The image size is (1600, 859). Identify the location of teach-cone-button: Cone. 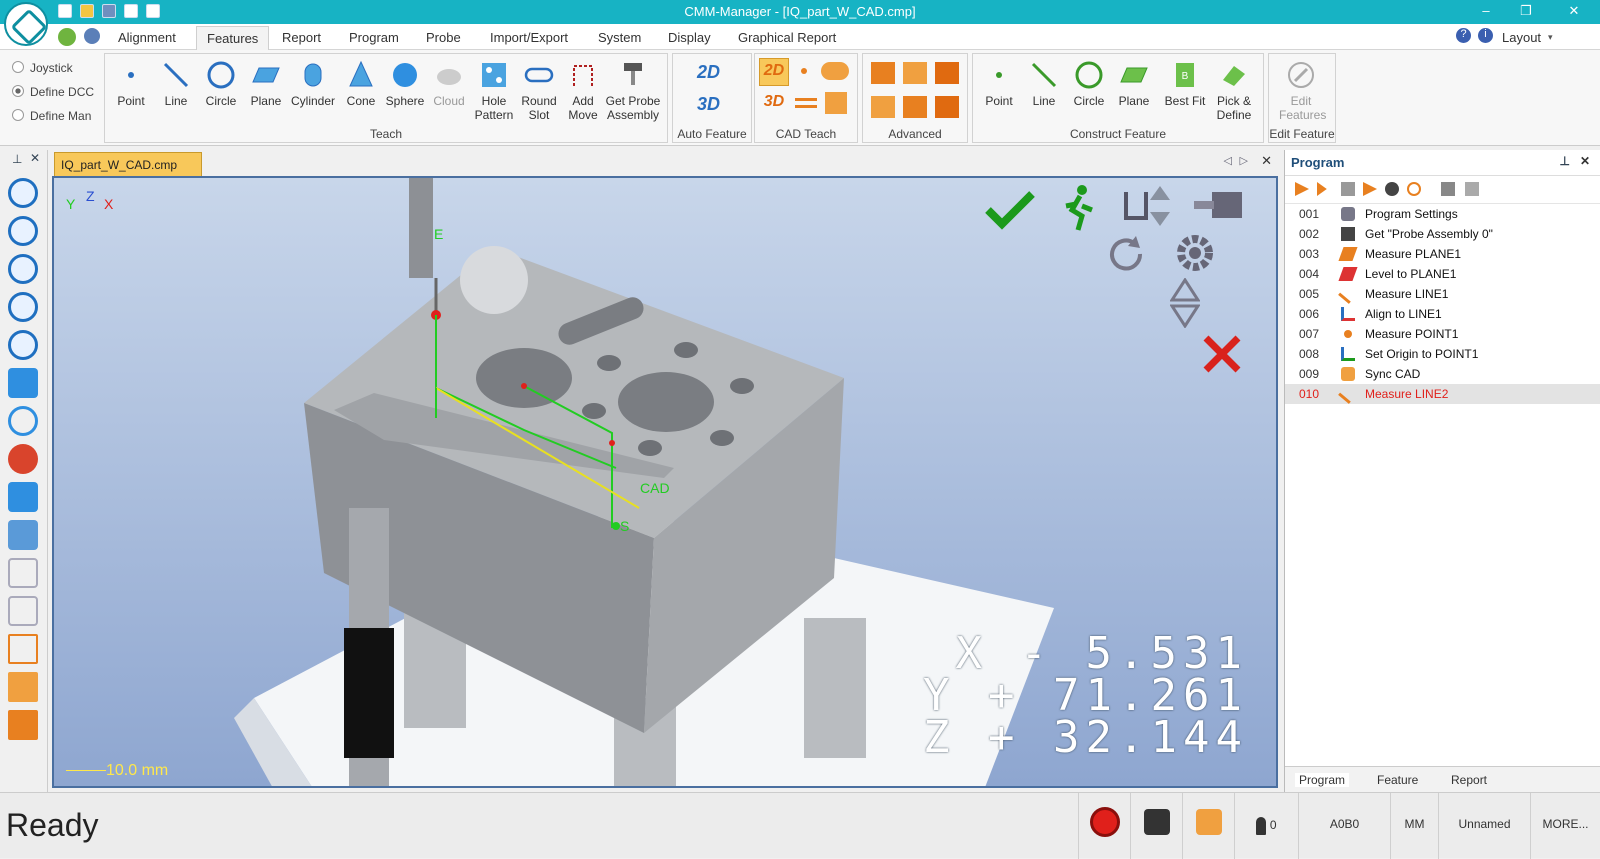
(361, 91).